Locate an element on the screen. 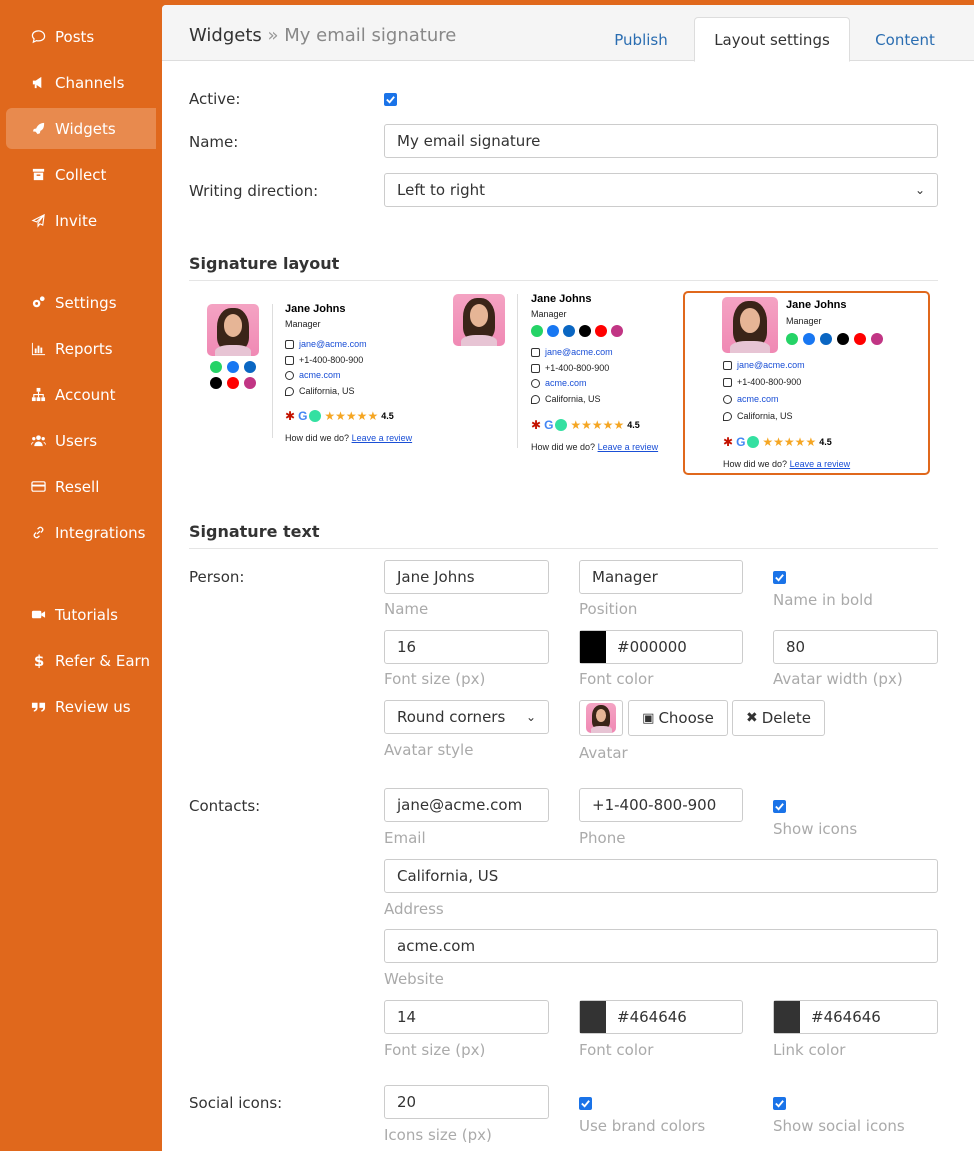  sidebar-item-reports: Reports is located at coordinates (81, 348).